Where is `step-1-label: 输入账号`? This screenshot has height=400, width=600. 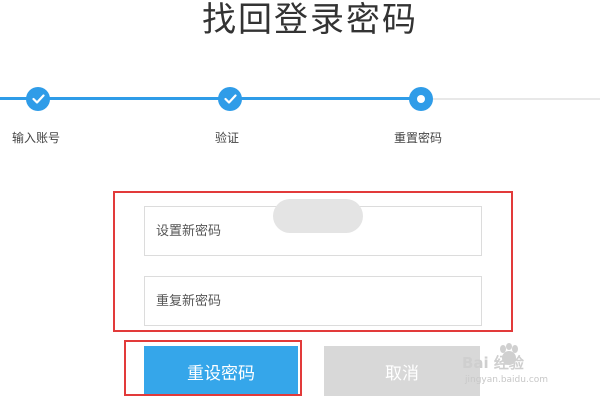
step-1-label: 输入账号 is located at coordinates (36, 138).